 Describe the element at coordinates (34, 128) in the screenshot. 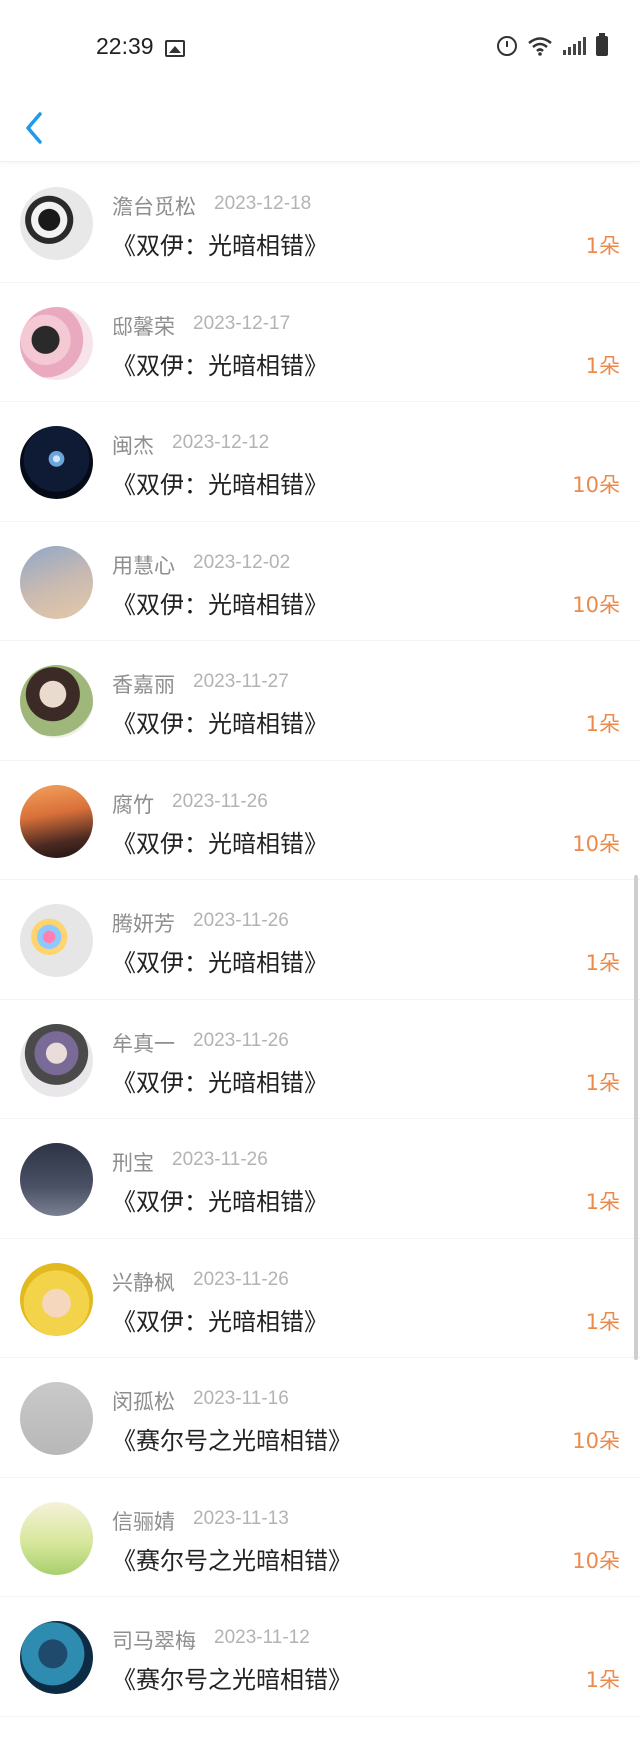

I see `chevron-left-icon` at that location.